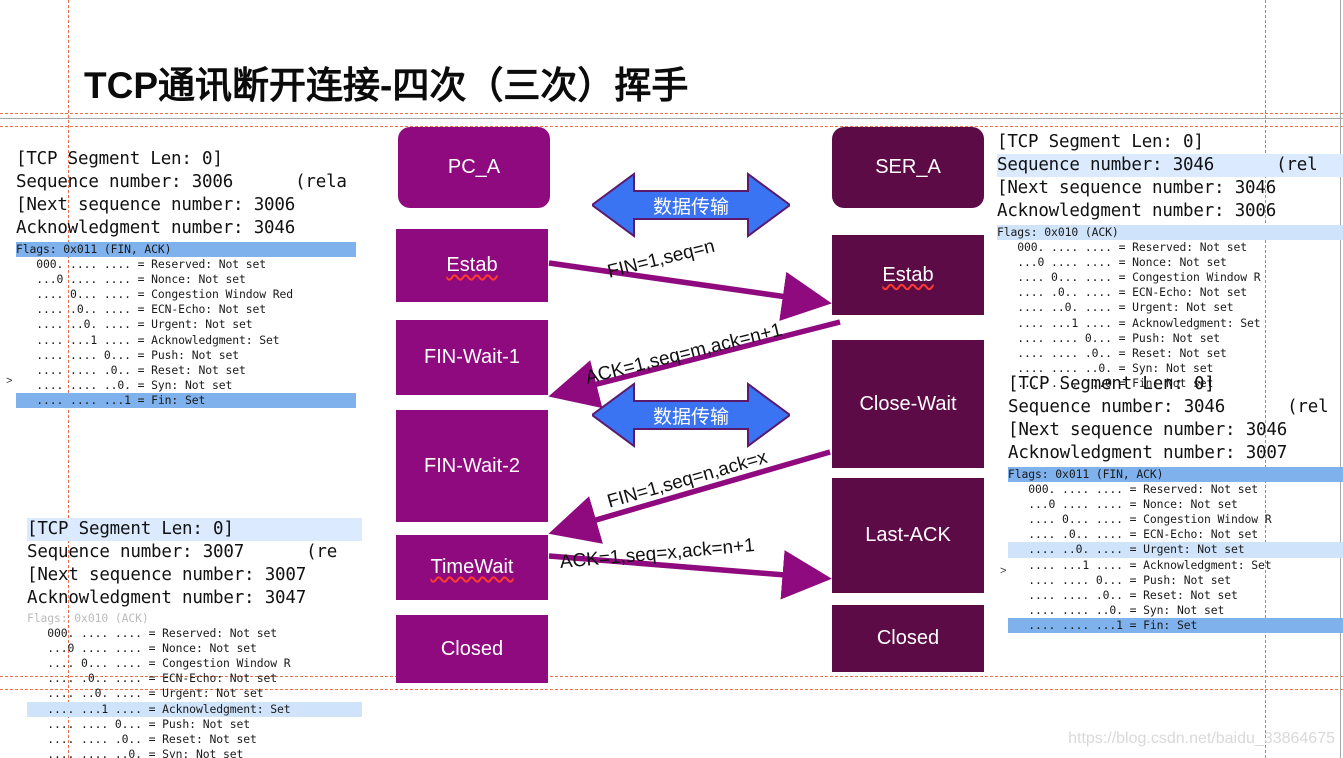 This screenshot has height=758, width=1343. What do you see at coordinates (167, 575) in the screenshot?
I see `packet-line: [Next sequence number: 3007` at bounding box center [167, 575].